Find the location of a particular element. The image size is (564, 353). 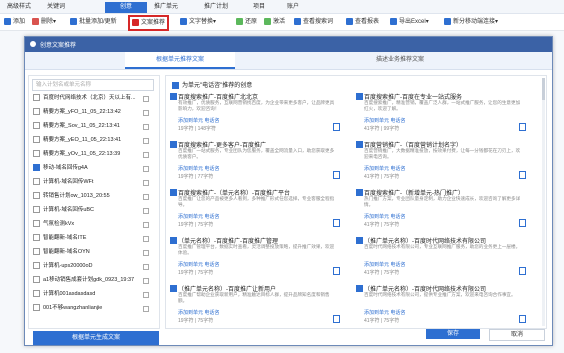

export-excel-button: 导出Excel▾ is located at coordinates (409, 22).